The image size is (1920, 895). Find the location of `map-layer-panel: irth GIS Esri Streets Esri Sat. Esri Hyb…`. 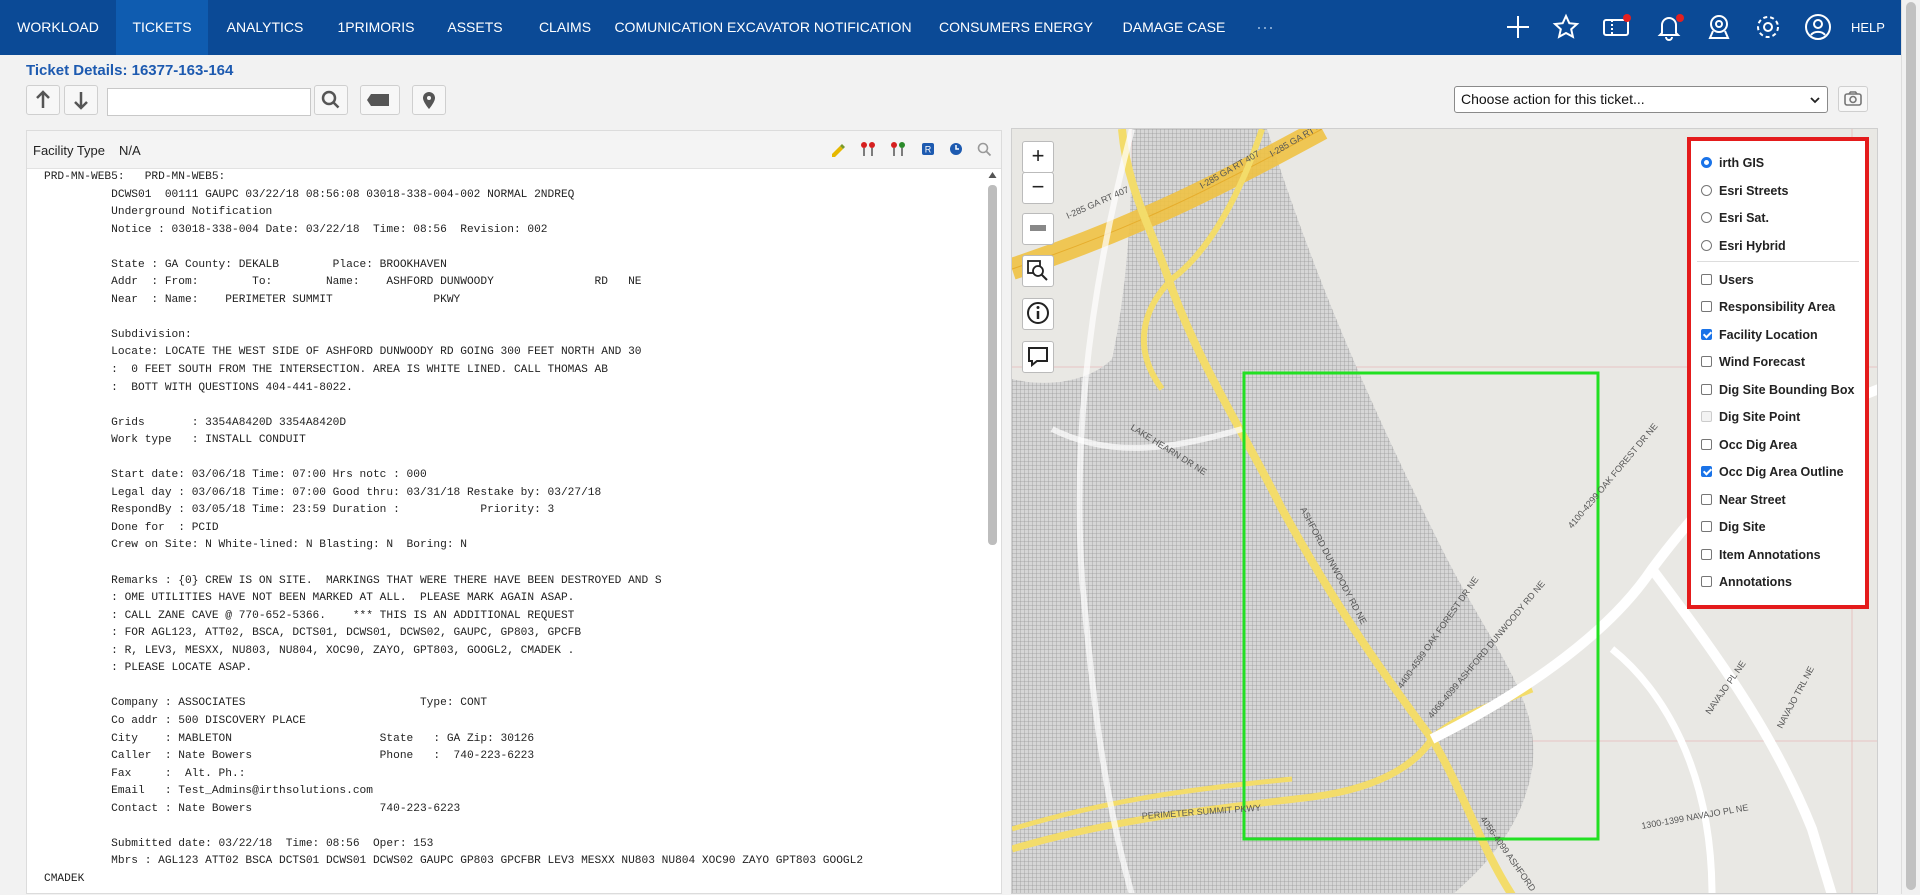

map-layer-panel: irth GIS Esri Streets Esri Sat. Esri Hyb… is located at coordinates (1778, 373).